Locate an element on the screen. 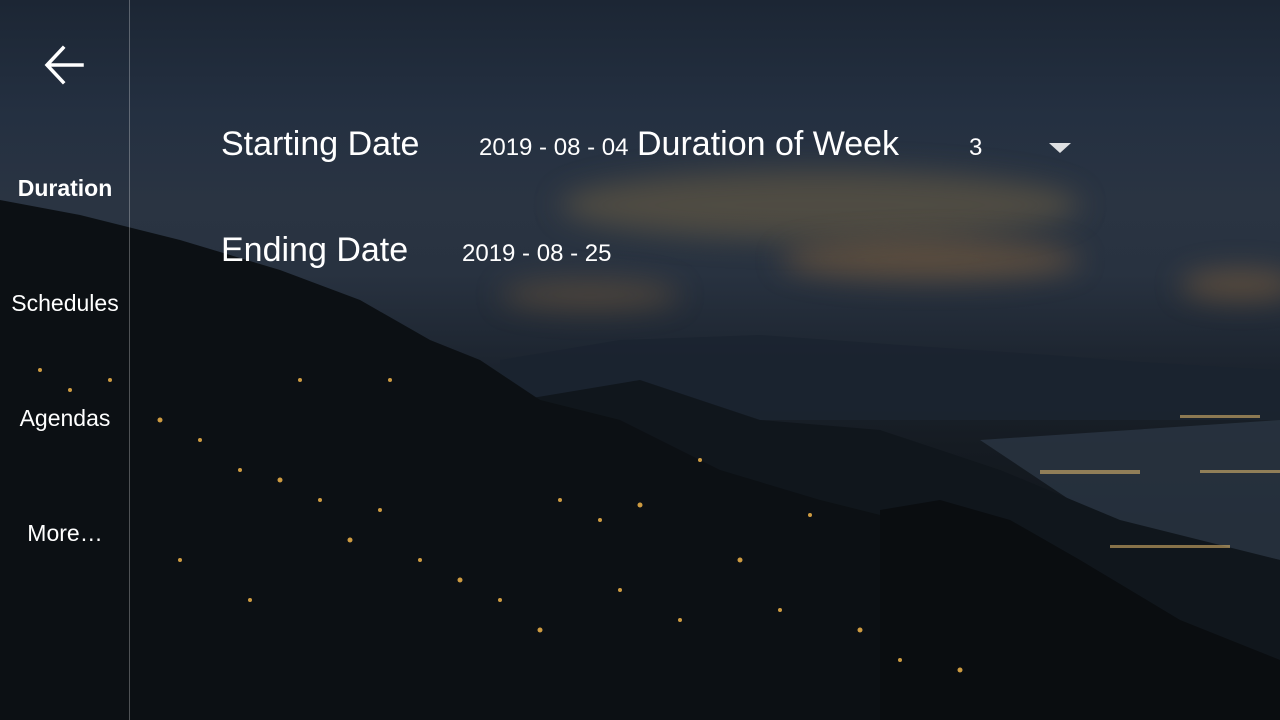  duration-of-week-label: Duration of Week is located at coordinates (768, 144).